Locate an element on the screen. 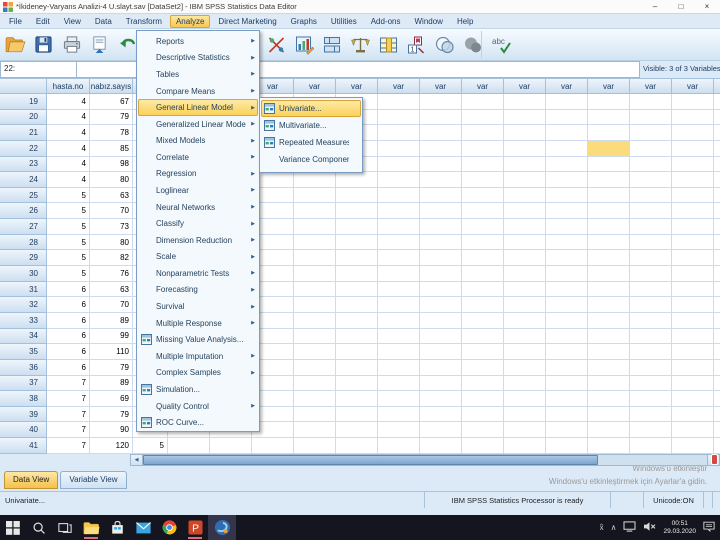 The height and width of the screenshot is (540, 720). taskbar-clock: 00:51 29.03.2020 is located at coordinates (679, 528).